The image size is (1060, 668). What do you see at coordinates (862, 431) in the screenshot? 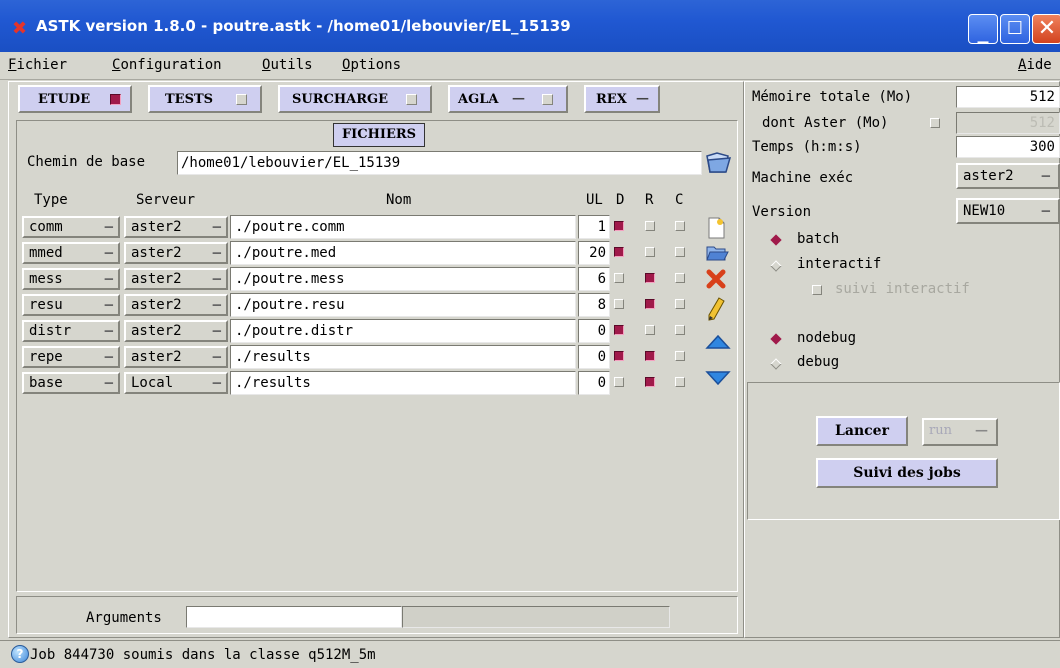
I see `lancer-button: Lancer` at bounding box center [862, 431].